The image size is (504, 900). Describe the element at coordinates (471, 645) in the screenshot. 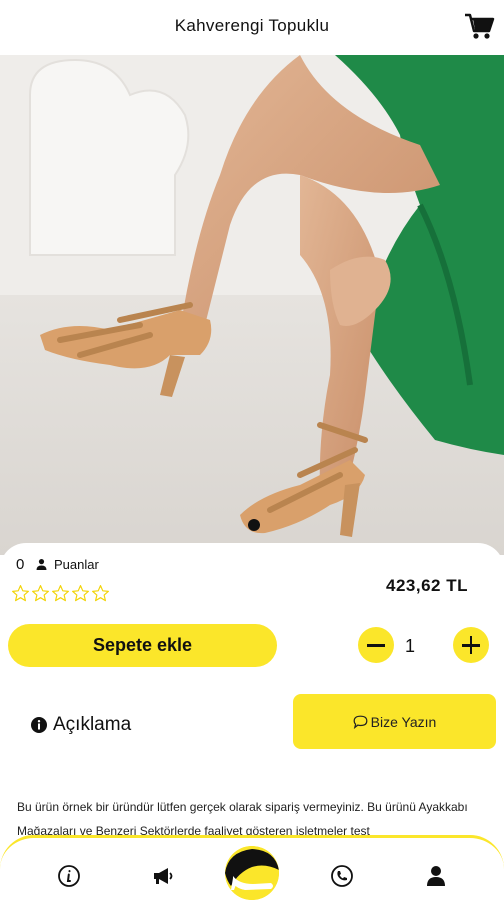

I see `quantity-increase-button` at that location.